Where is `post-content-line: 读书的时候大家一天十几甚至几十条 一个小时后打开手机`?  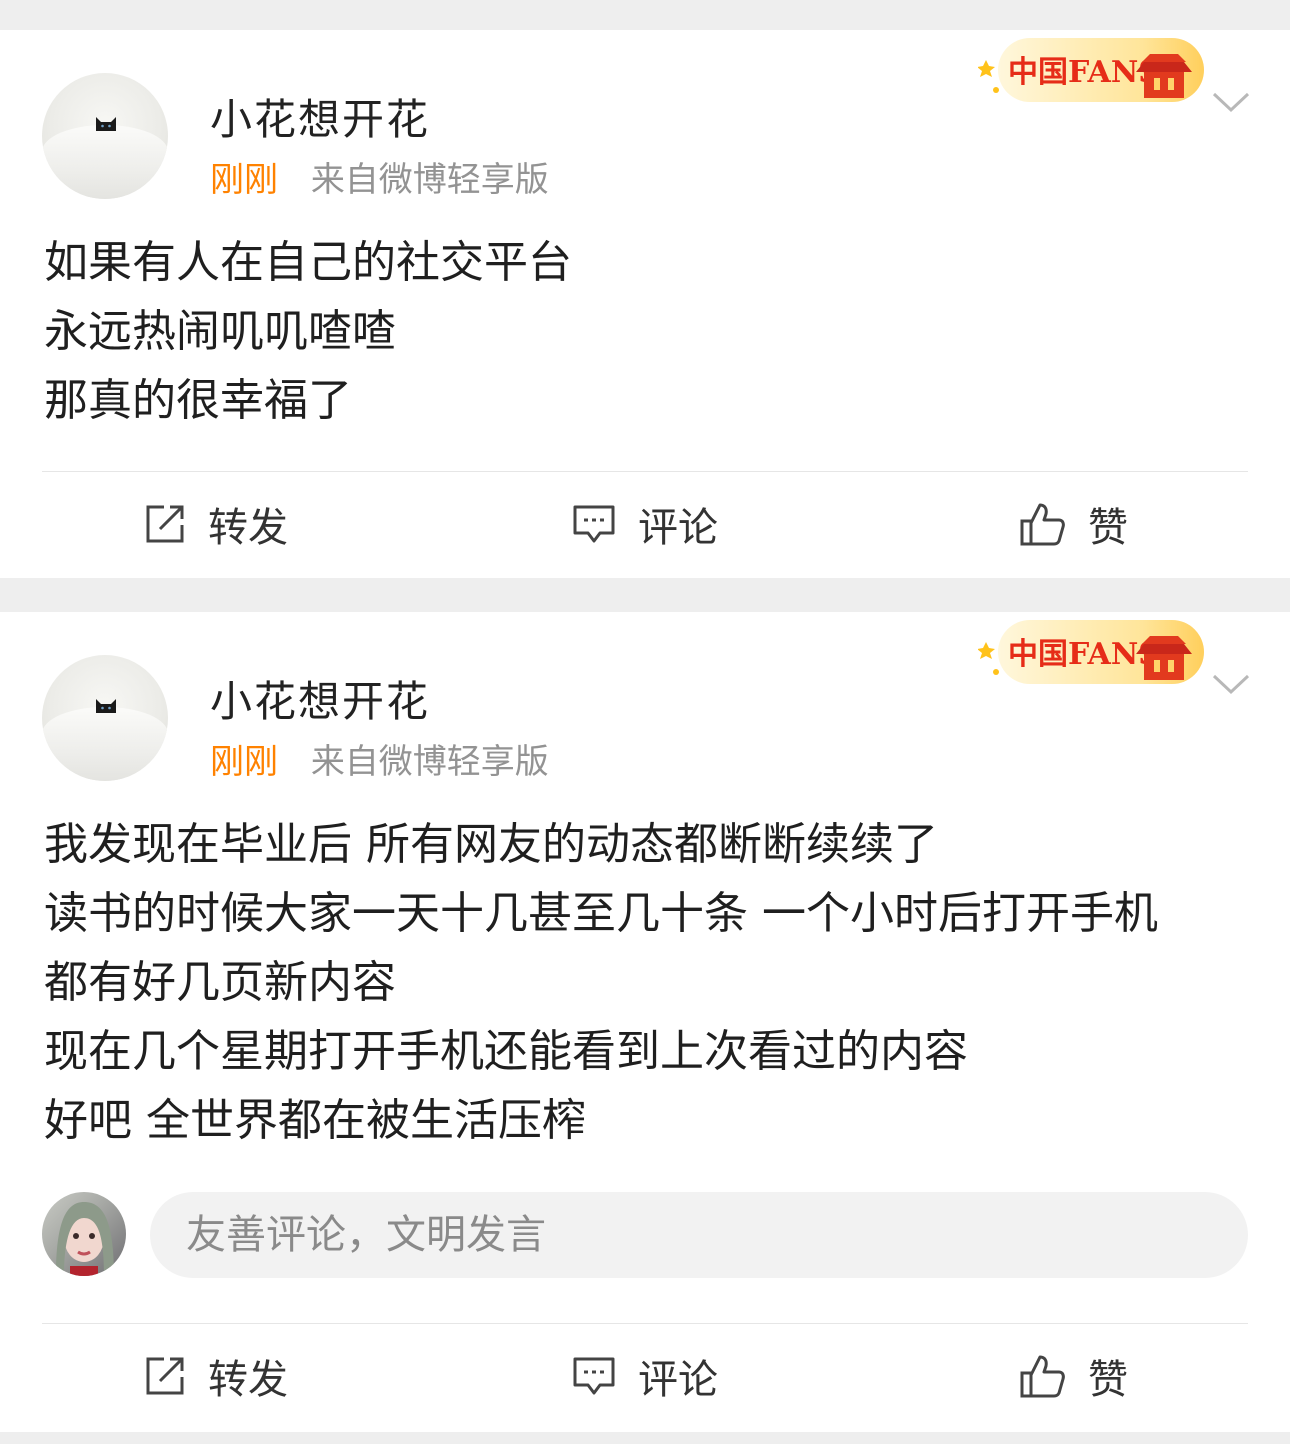 post-content-line: 读书的时候大家一天十几甚至几十条 一个小时后打开手机 is located at coordinates (601, 913).